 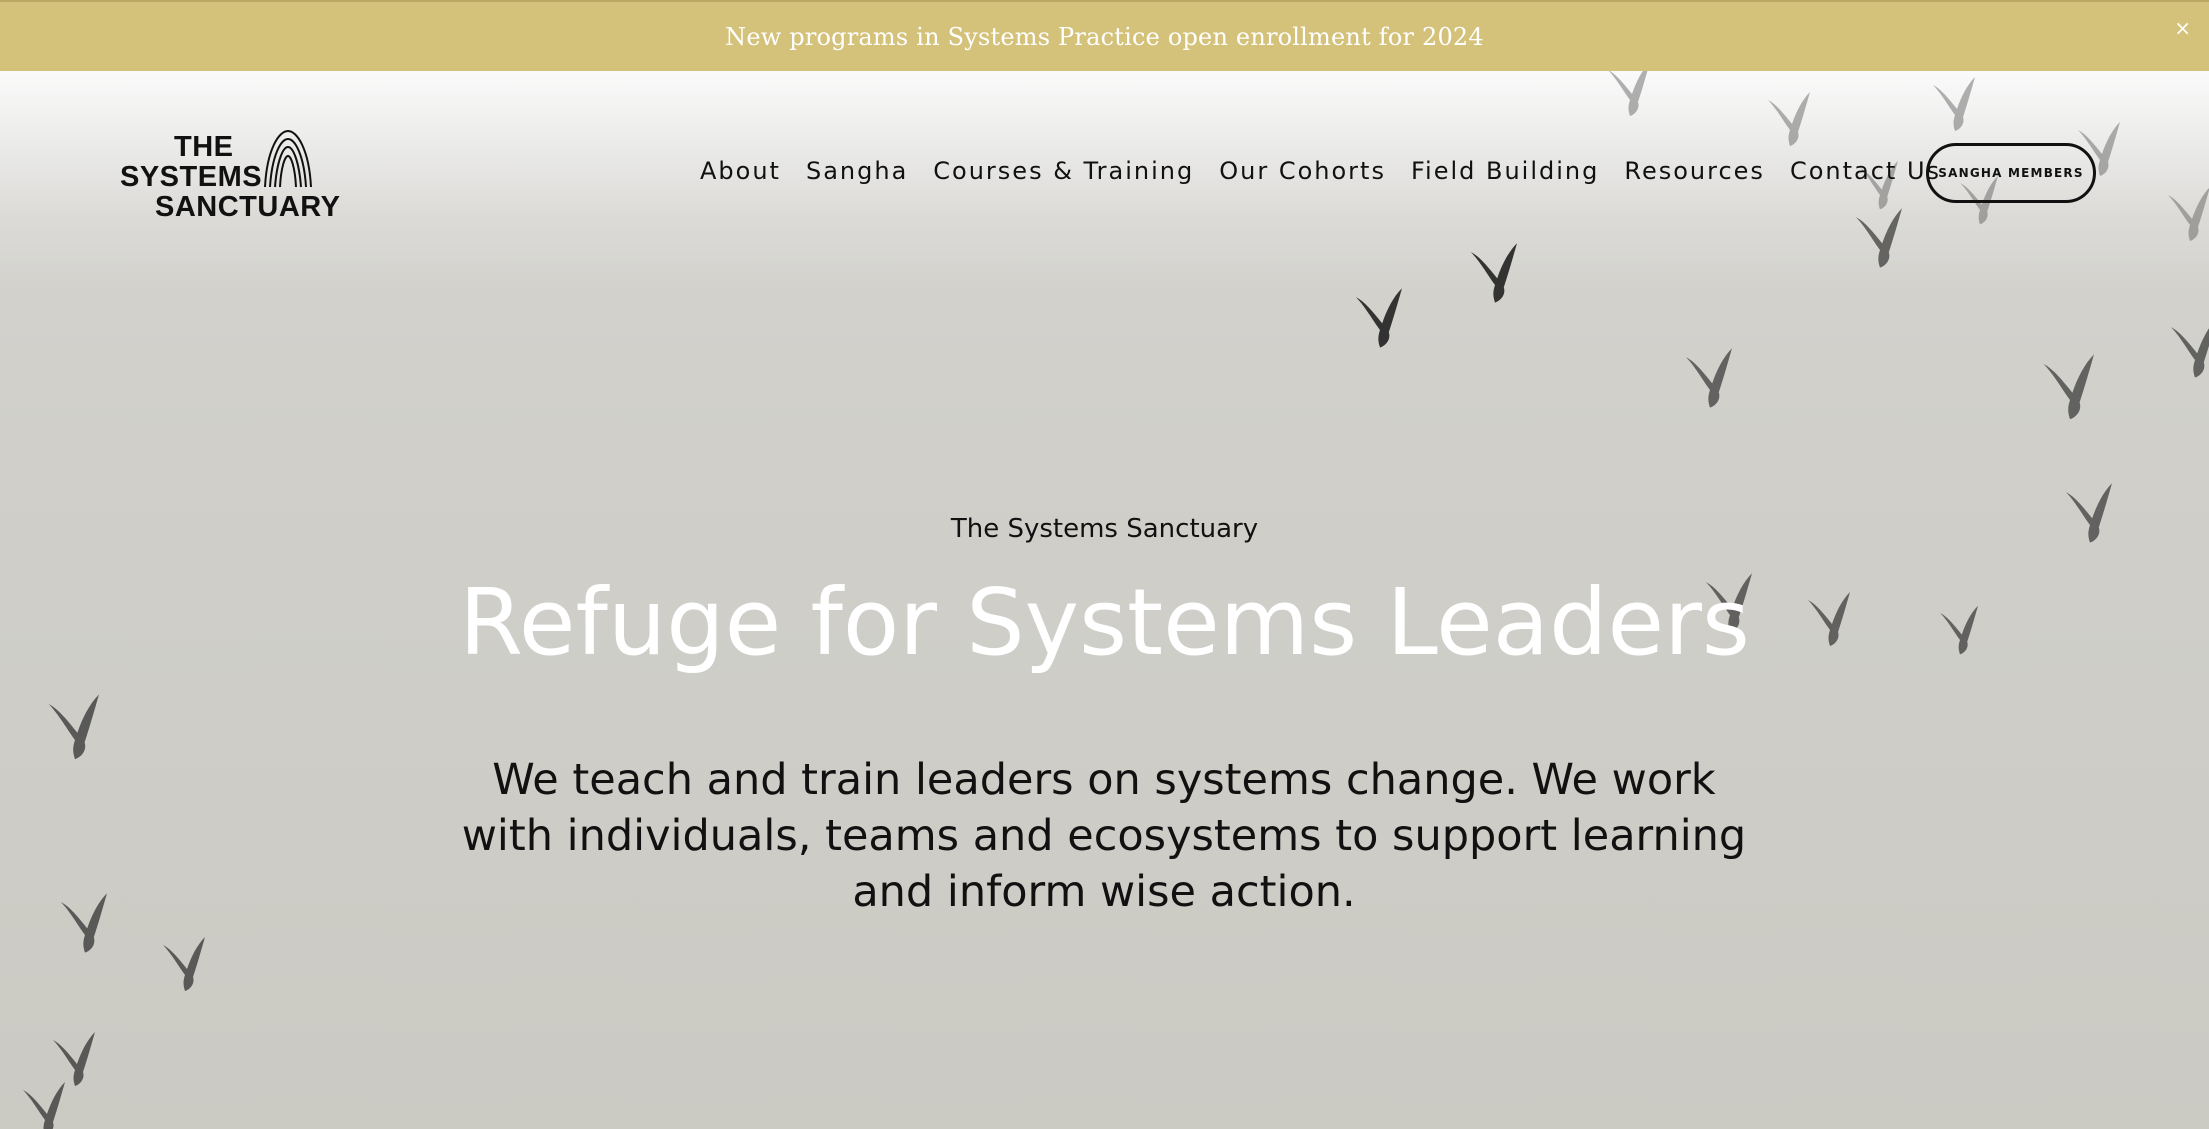 I want to click on logo: THE SYSTEMS SANCTUARY, so click(x=229, y=175).